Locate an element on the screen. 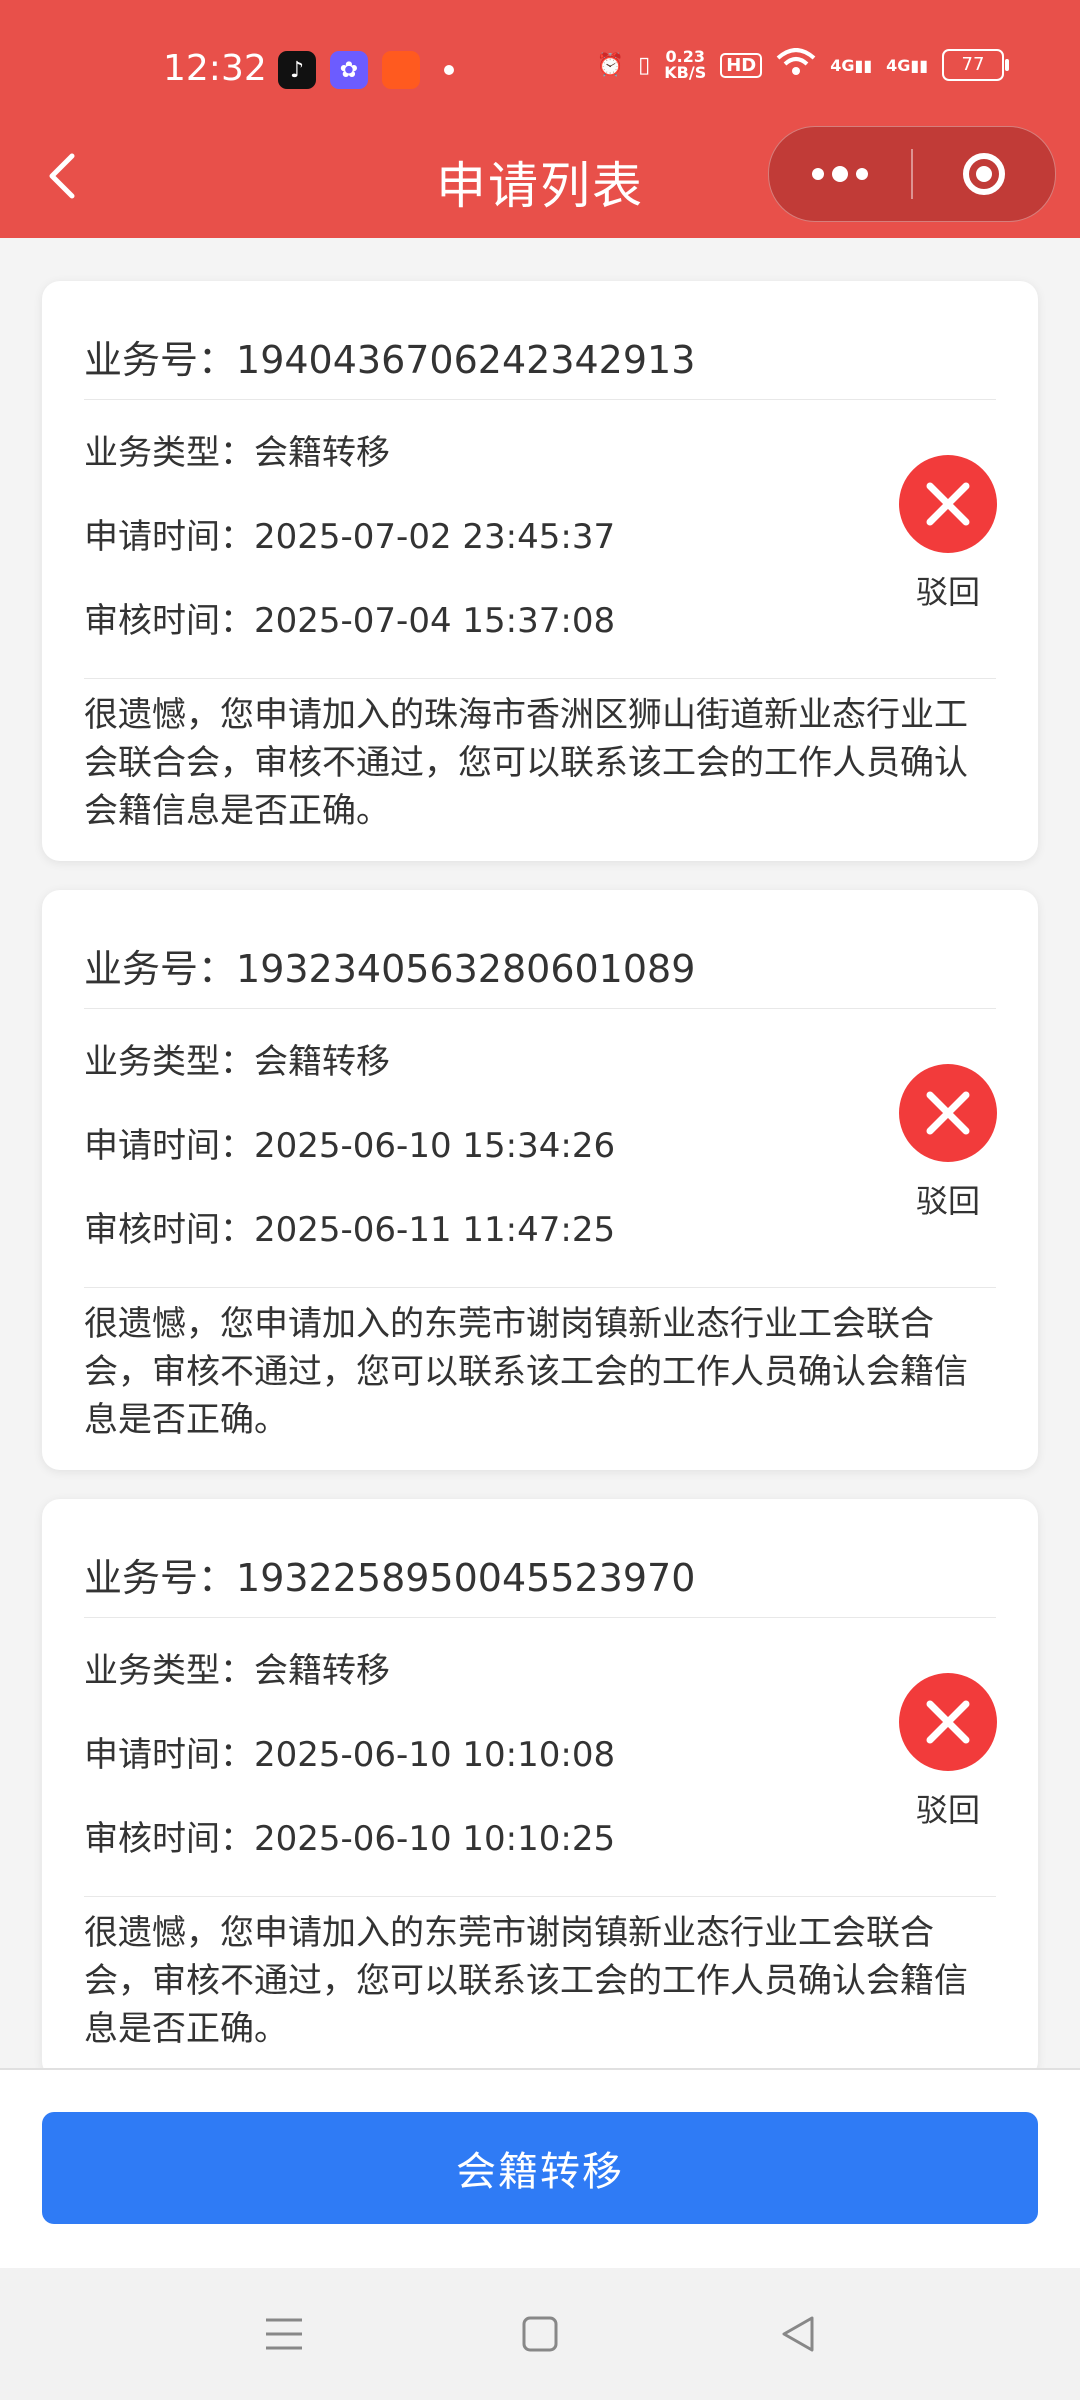 This screenshot has height=2400, width=1080. notification-icons: ♪ ✿ is located at coordinates (366, 70).